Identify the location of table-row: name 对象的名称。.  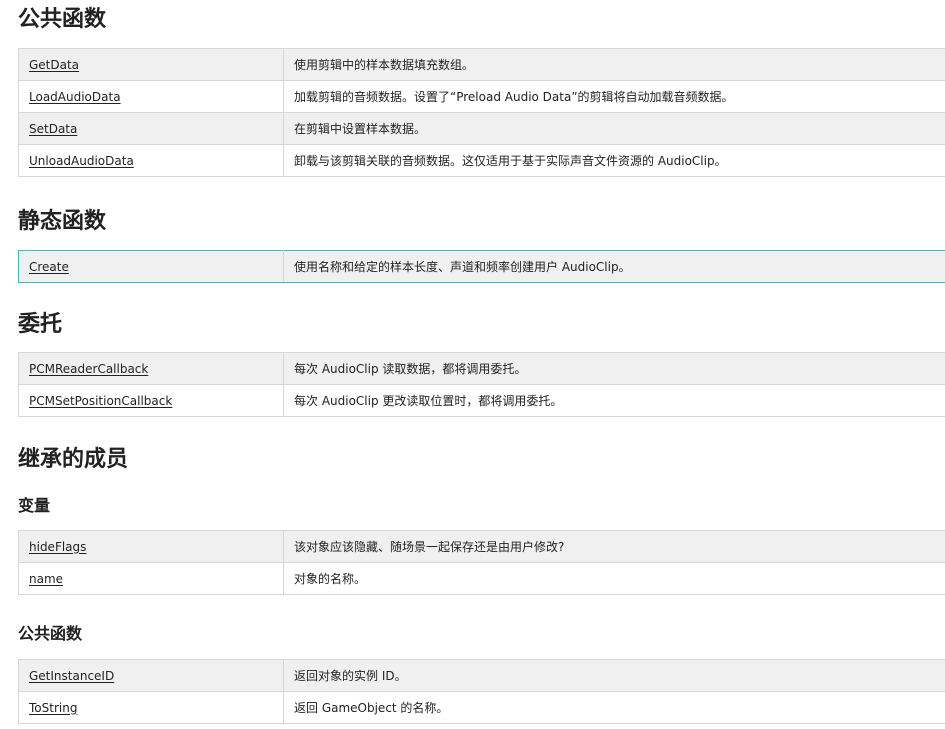
(481, 578).